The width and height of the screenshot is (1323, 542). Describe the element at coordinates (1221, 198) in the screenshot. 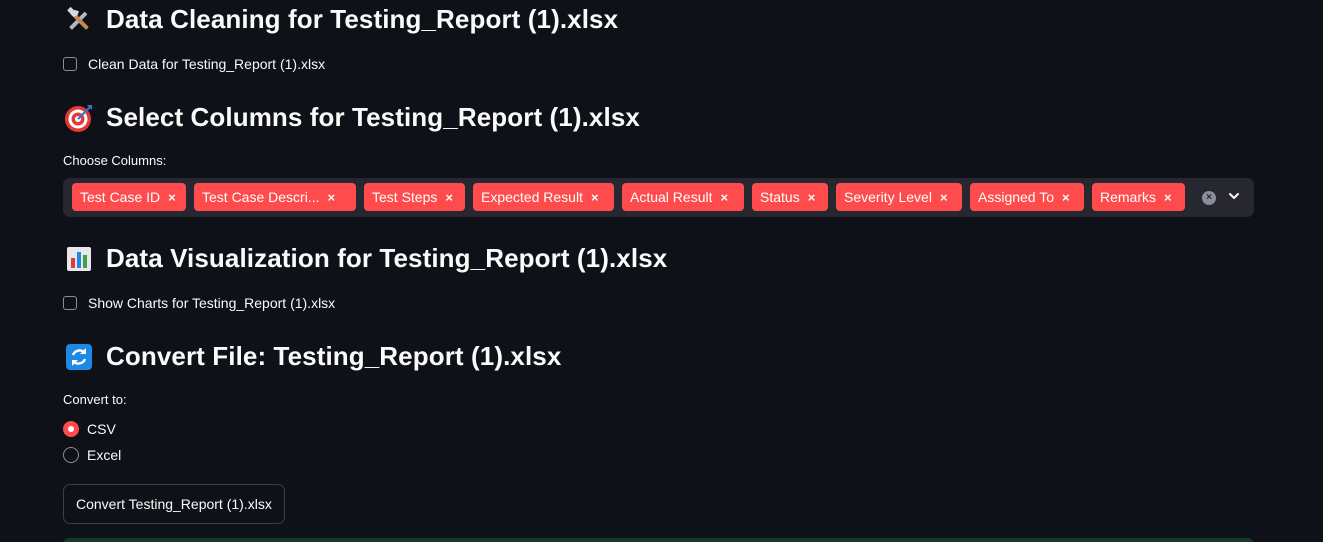

I see `multiselect-controls: ×` at that location.